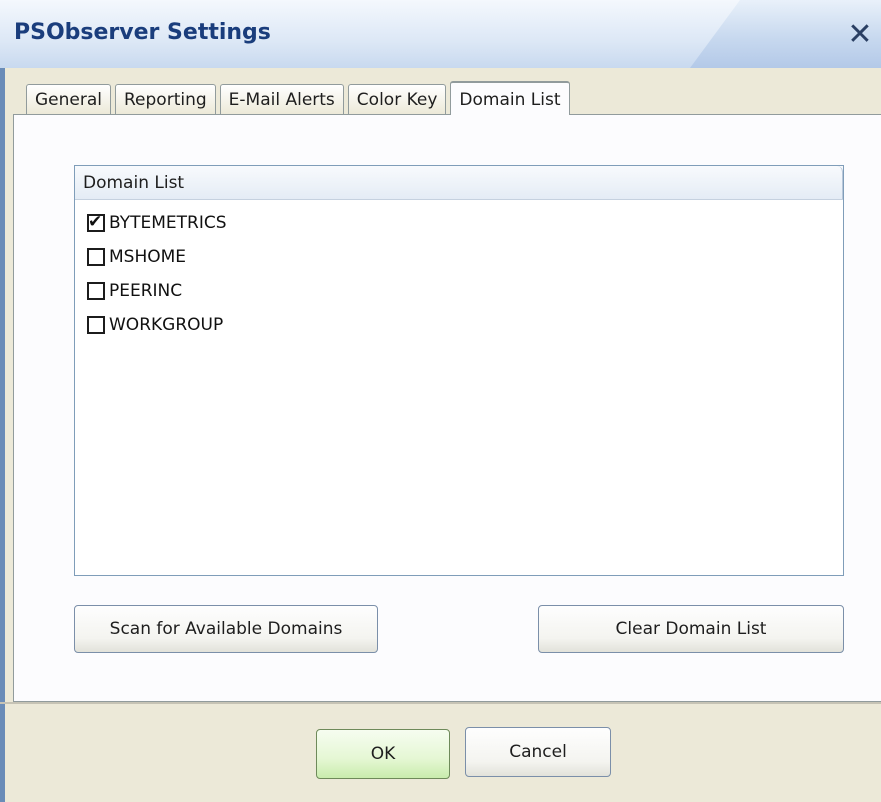 Image resolution: width=881 pixels, height=802 pixels. I want to click on window-left-border, so click(2, 435).